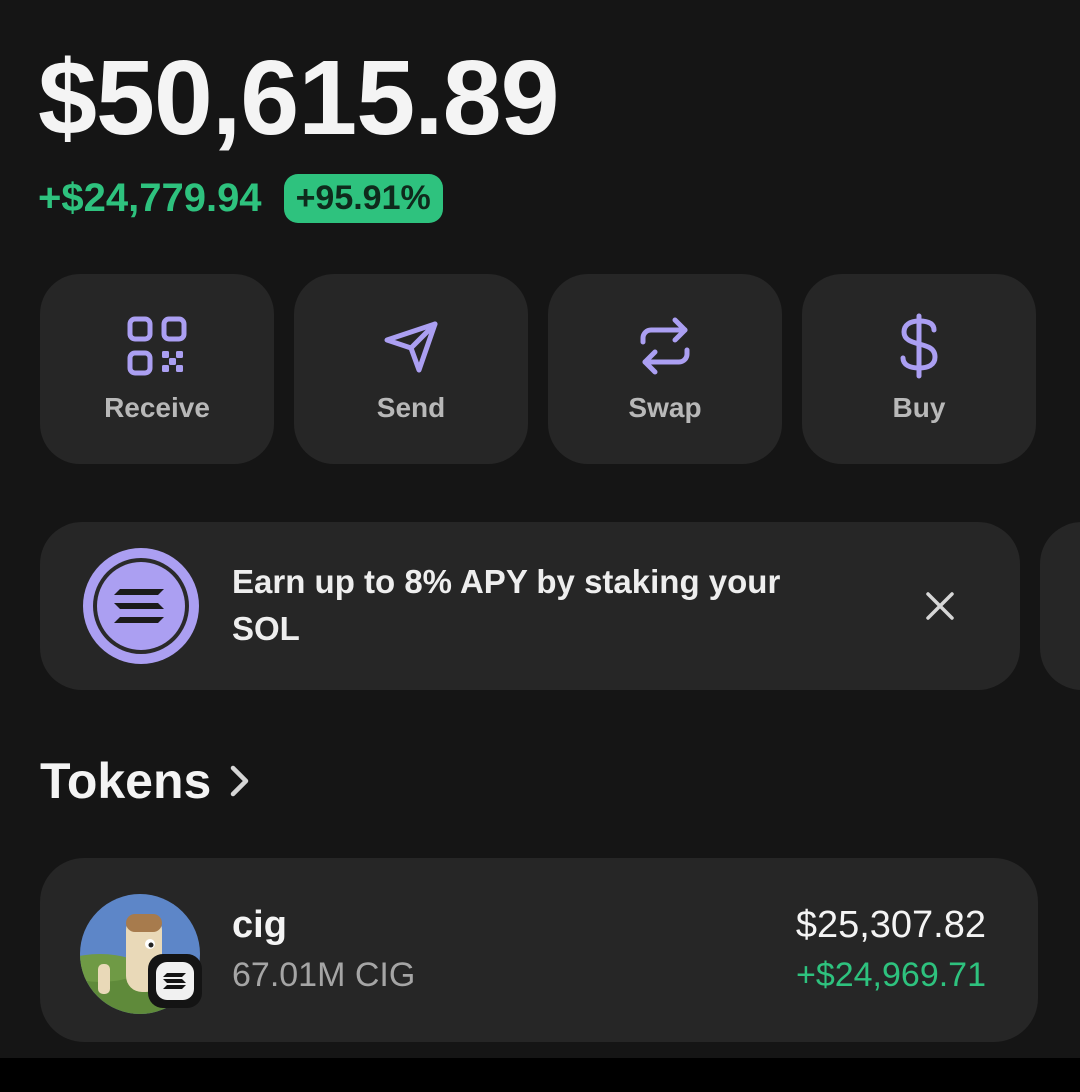 The image size is (1080, 1092). I want to click on receive-button: Receive, so click(157, 369).